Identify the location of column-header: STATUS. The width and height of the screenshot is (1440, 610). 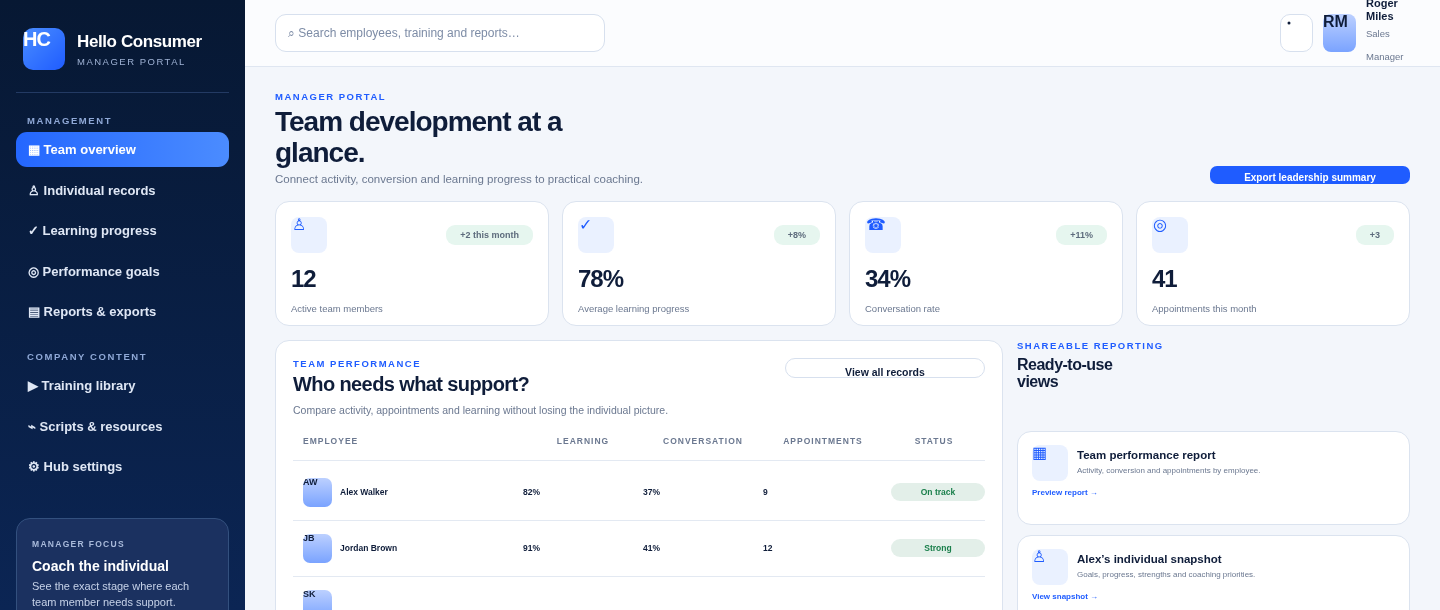
(934, 440).